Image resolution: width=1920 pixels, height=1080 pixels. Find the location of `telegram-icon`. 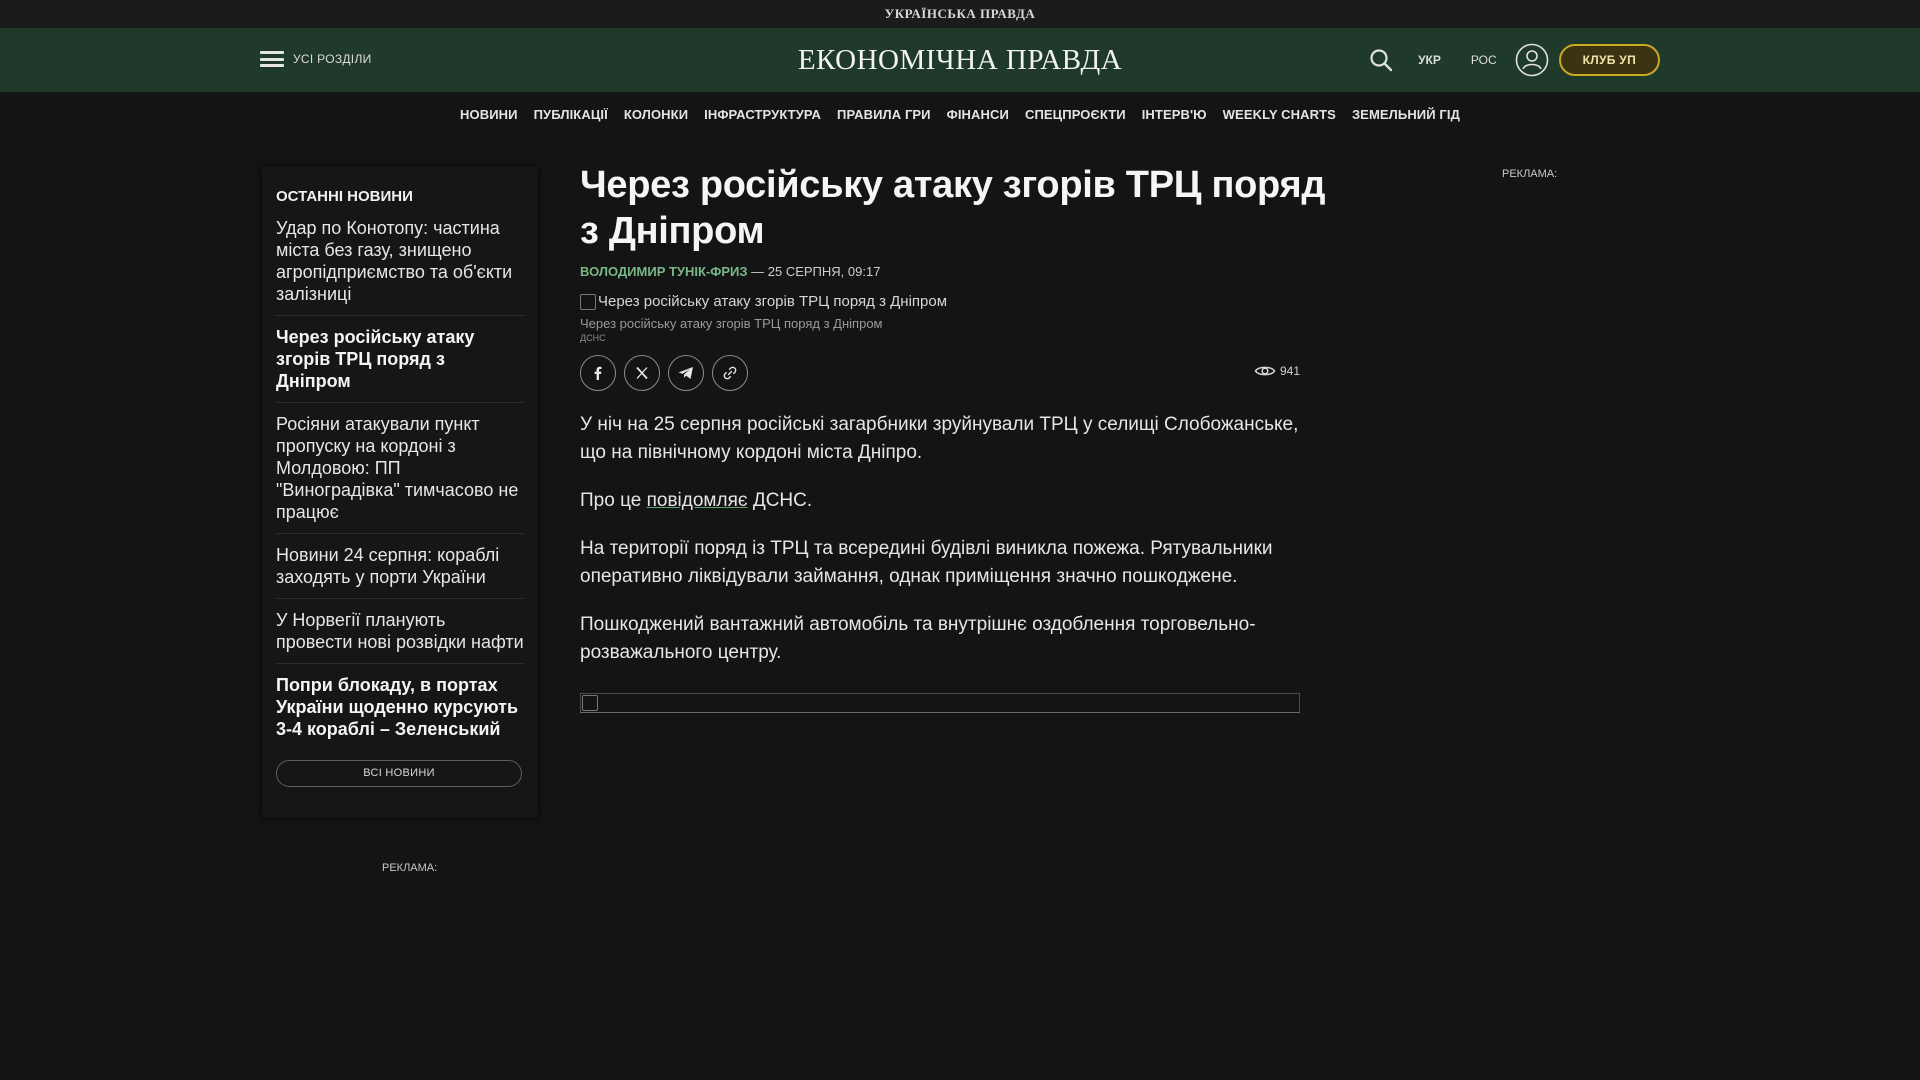

telegram-icon is located at coordinates (685, 373).